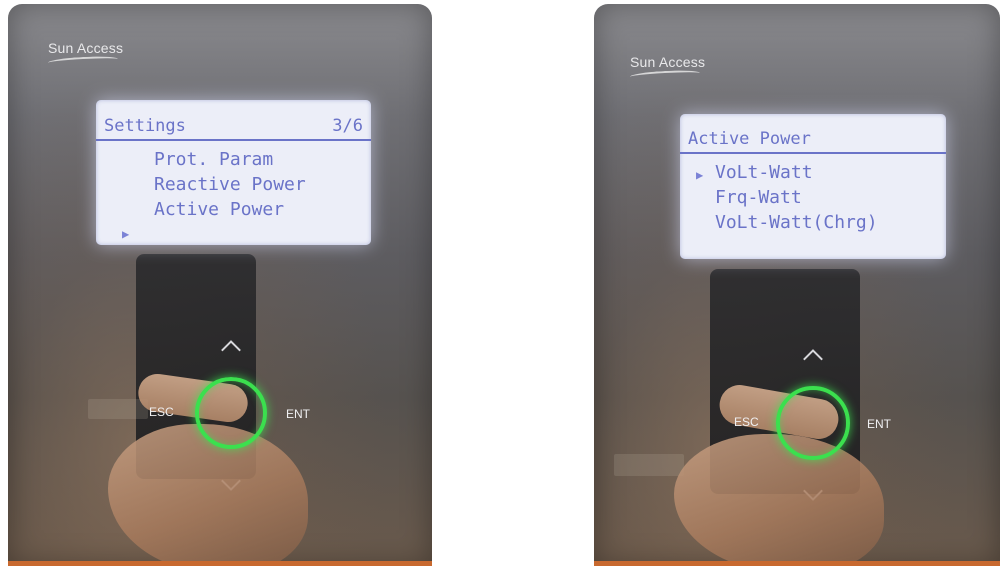 The height and width of the screenshot is (569, 1000). What do you see at coordinates (830, 197) in the screenshot?
I see `lcd-menu-item: Frq-Watt` at bounding box center [830, 197].